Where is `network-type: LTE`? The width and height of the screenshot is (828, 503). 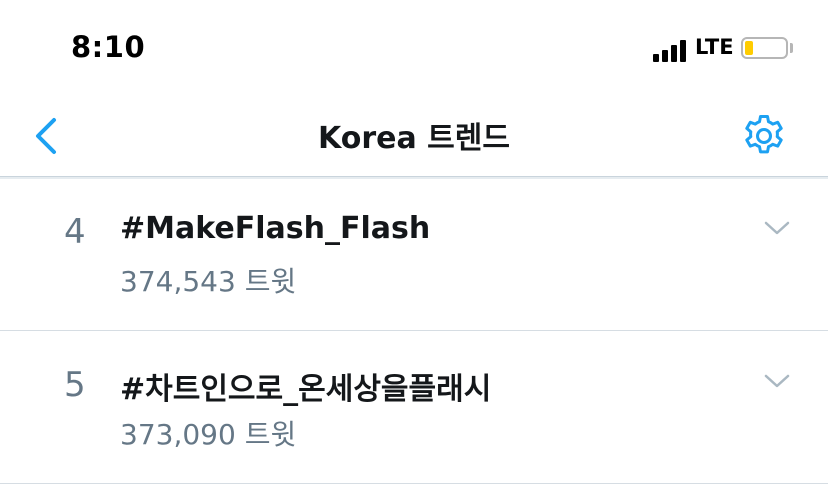 network-type: LTE is located at coordinates (714, 47).